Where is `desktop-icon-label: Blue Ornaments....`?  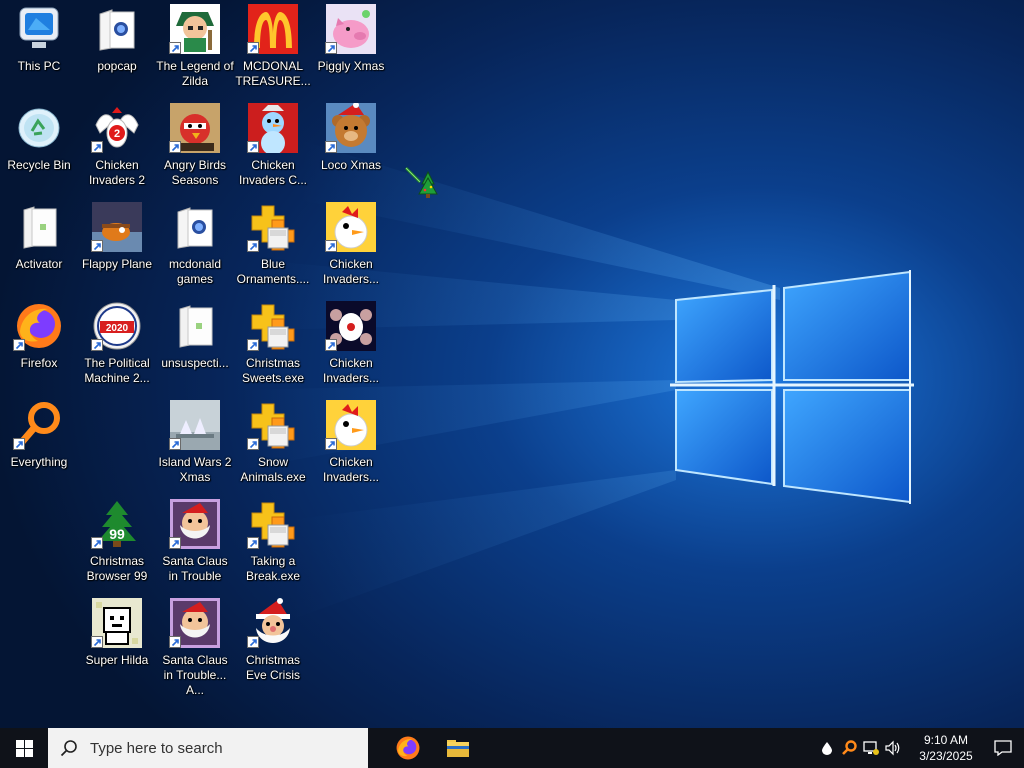
desktop-icon-label: Blue Ornaments.... is located at coordinates (273, 271).